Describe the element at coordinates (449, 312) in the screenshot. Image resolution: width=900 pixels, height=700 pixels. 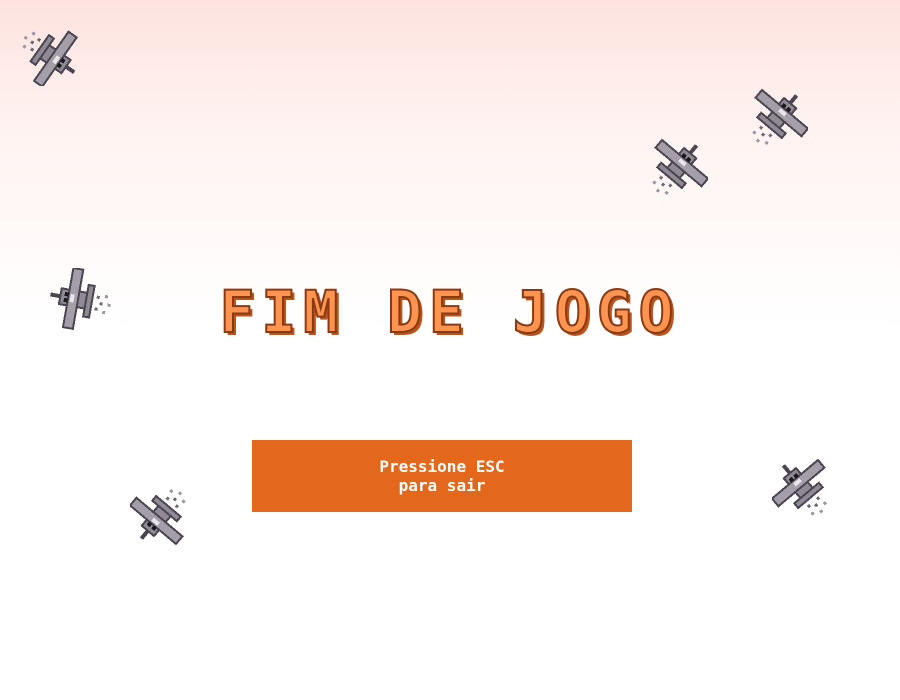
I see `game-over-title: FIM DE JOGO` at that location.